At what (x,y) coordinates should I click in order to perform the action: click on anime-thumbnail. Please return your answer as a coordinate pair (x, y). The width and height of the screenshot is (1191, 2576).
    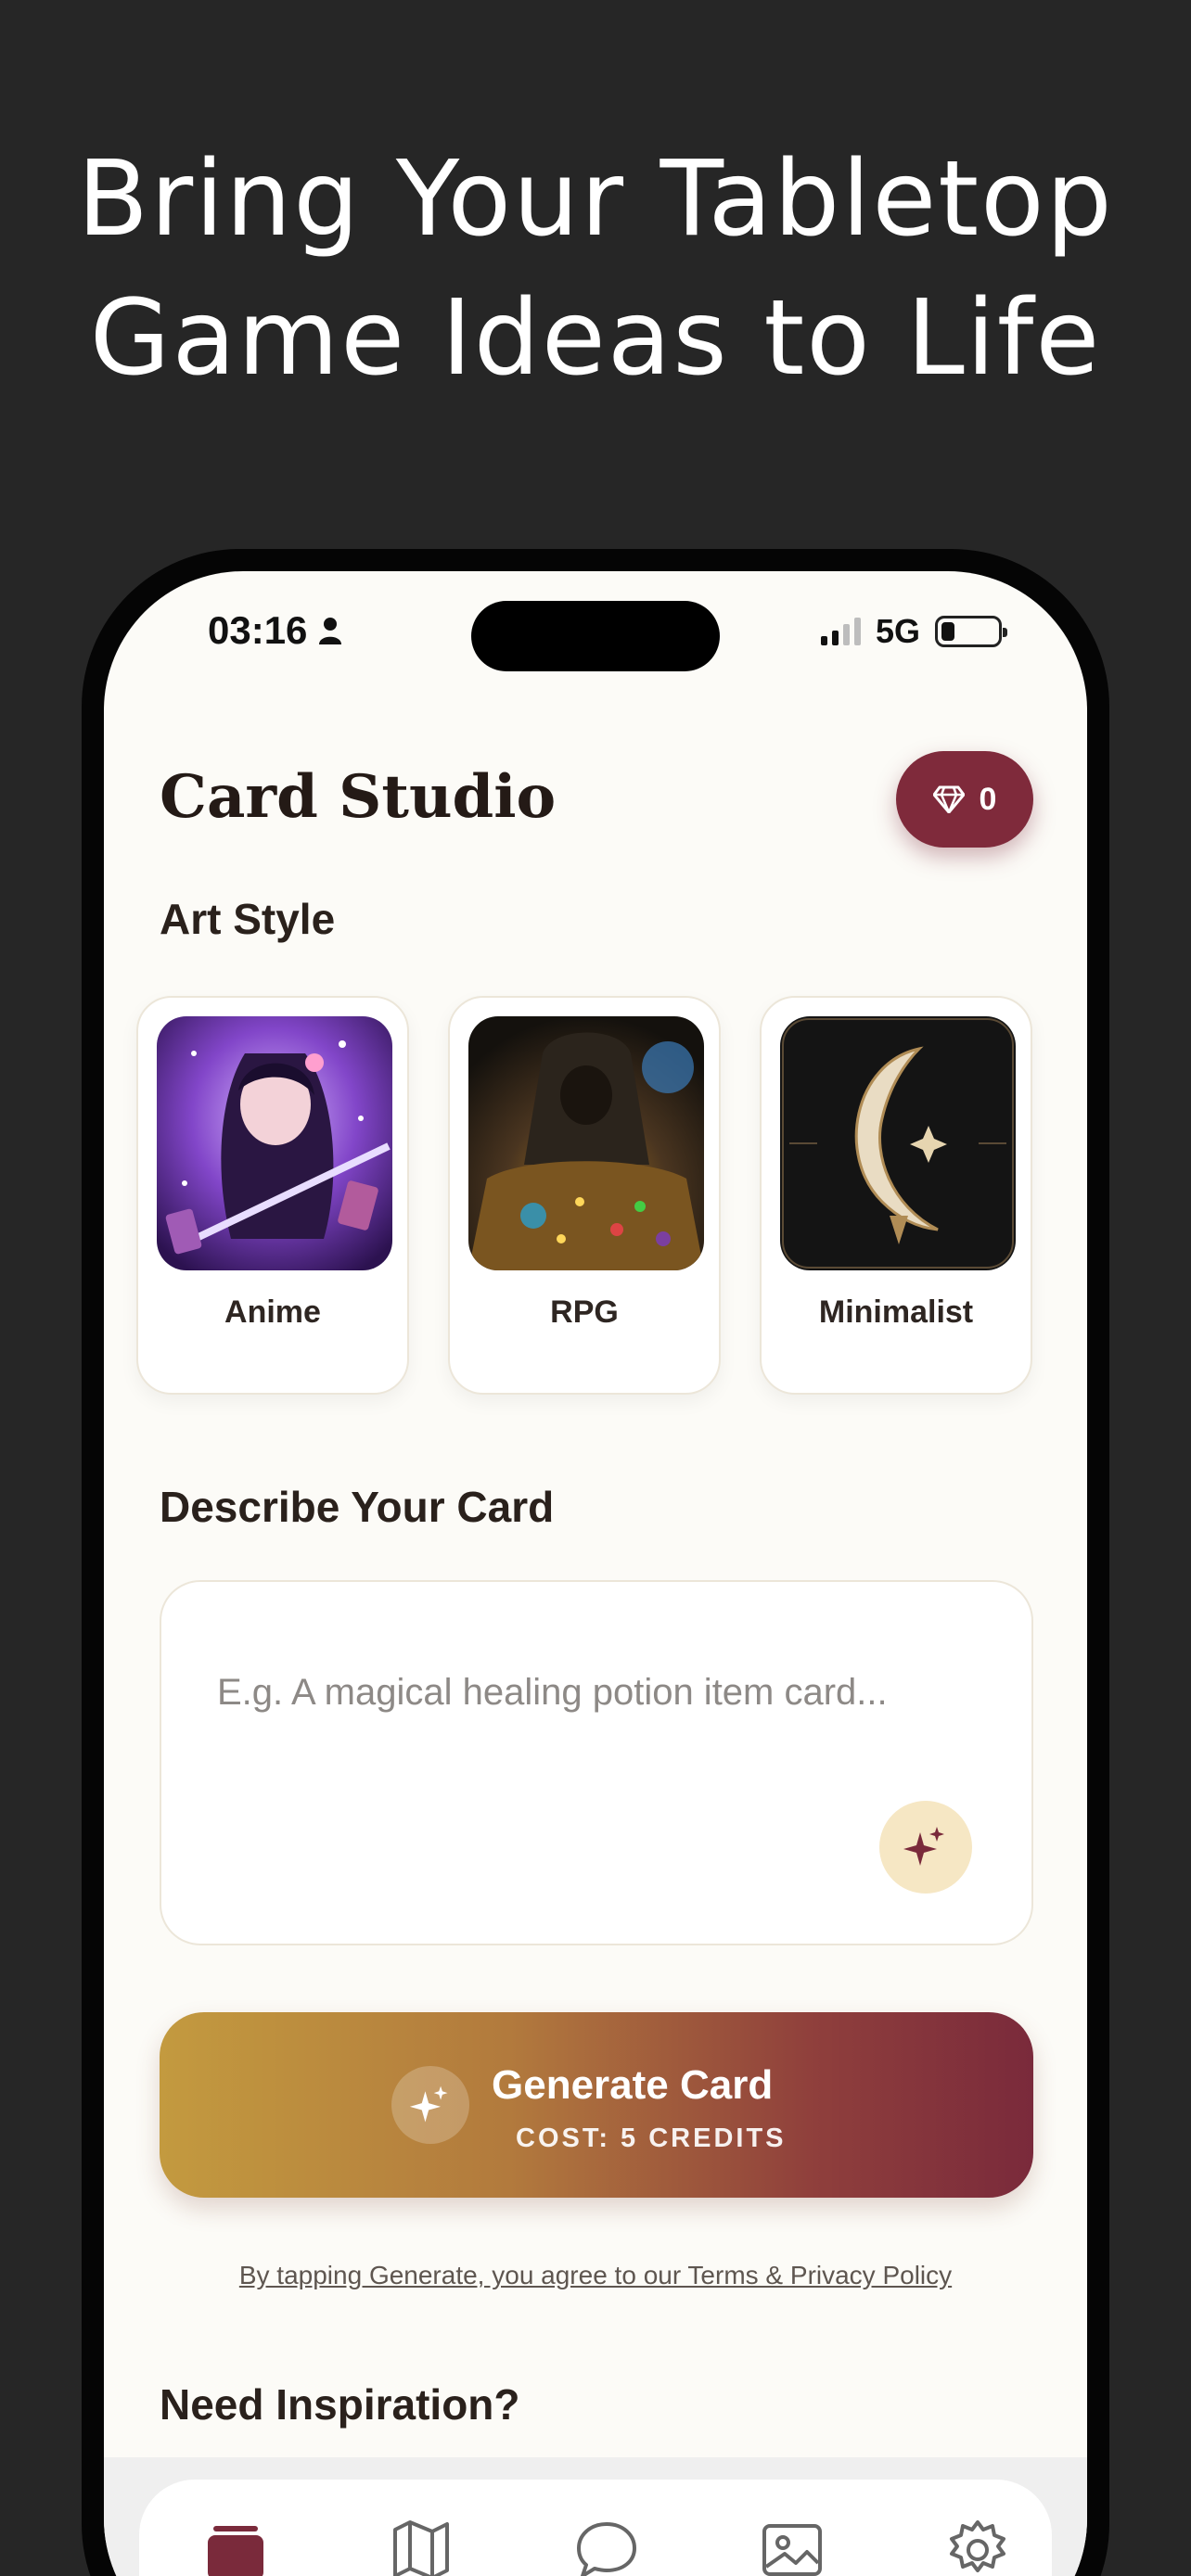
    Looking at the image, I should click on (274, 1143).